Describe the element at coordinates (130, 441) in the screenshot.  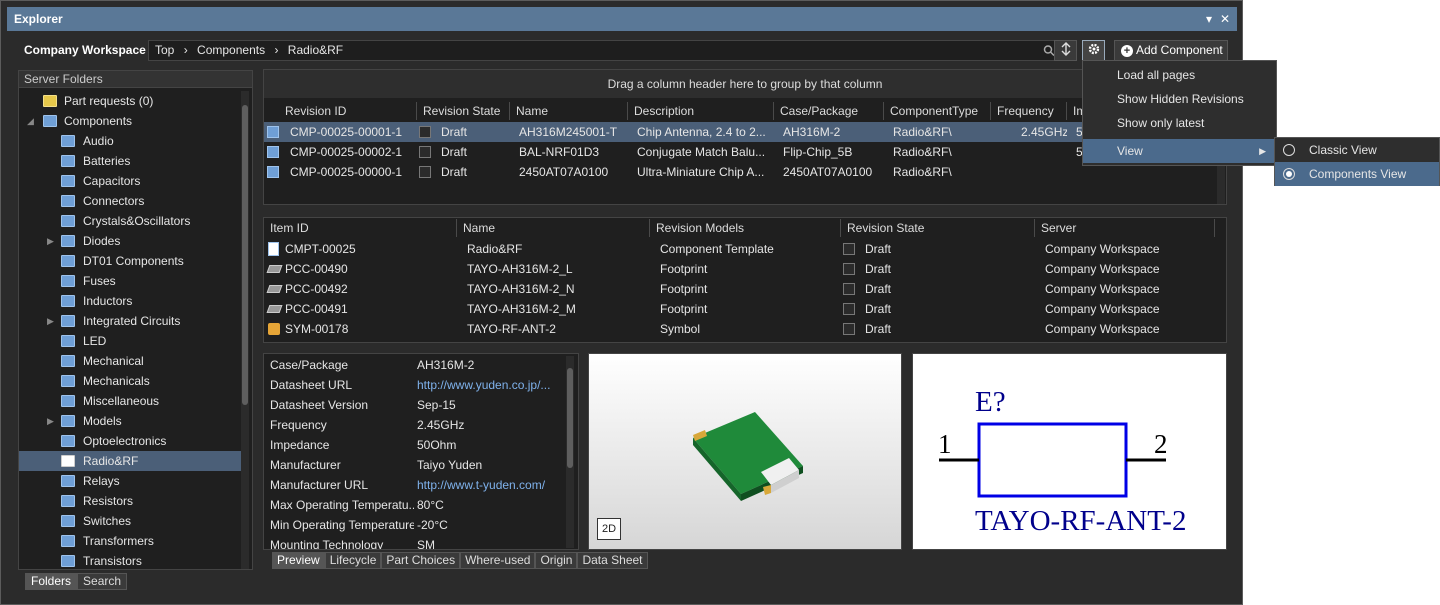
I see `folder-item: Optoelectronics` at that location.